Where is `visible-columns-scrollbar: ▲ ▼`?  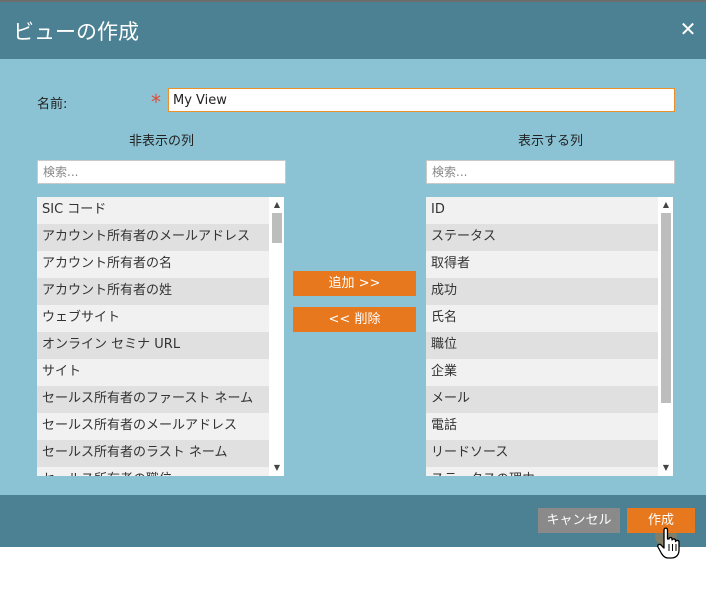 visible-columns-scrollbar: ▲ ▼ is located at coordinates (666, 336).